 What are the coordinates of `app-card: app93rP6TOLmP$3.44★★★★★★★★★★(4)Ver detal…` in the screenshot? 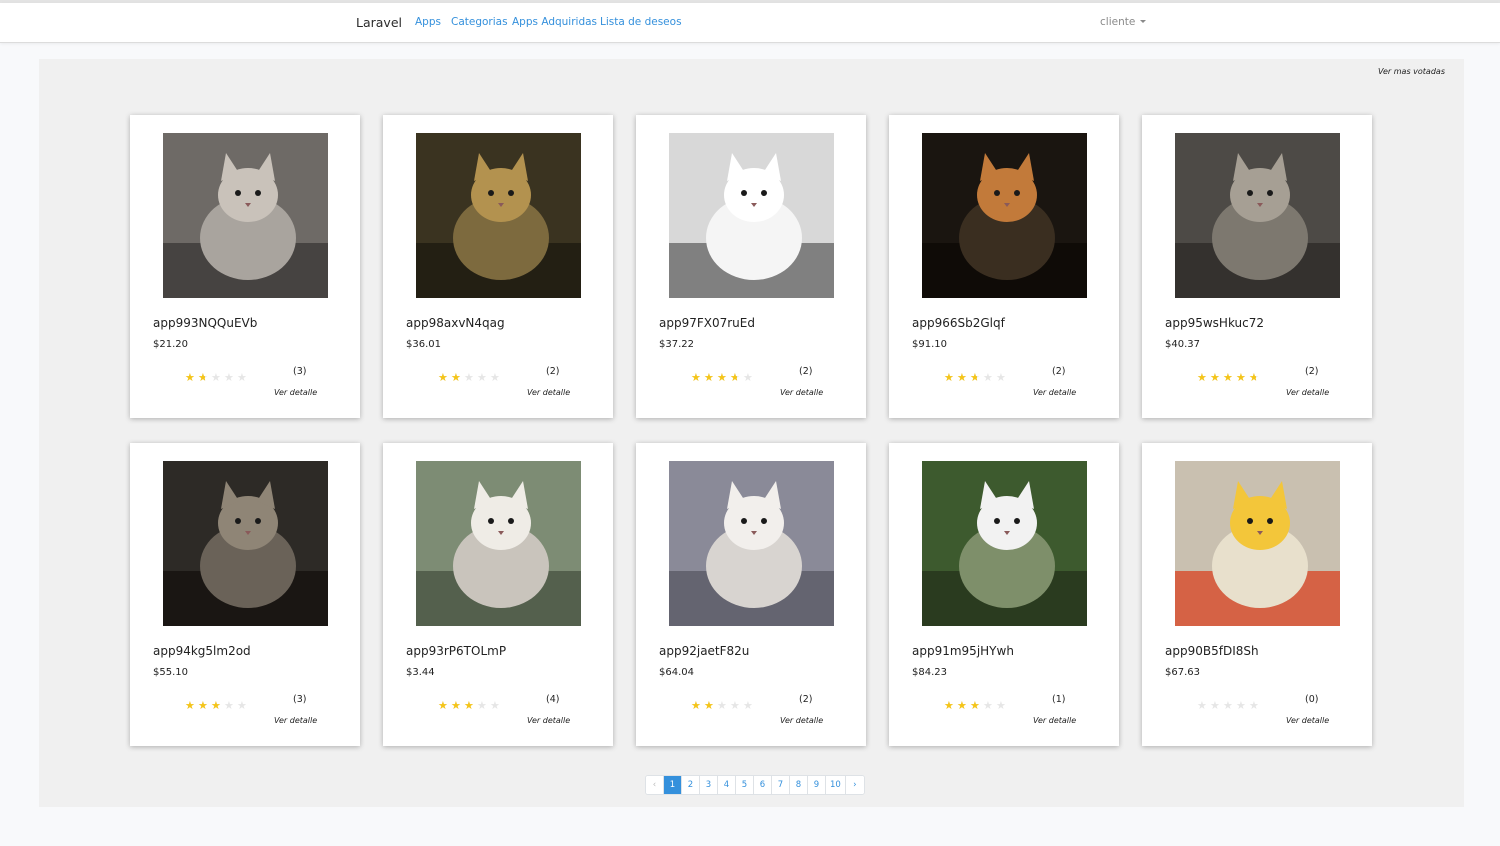 It's located at (498, 594).